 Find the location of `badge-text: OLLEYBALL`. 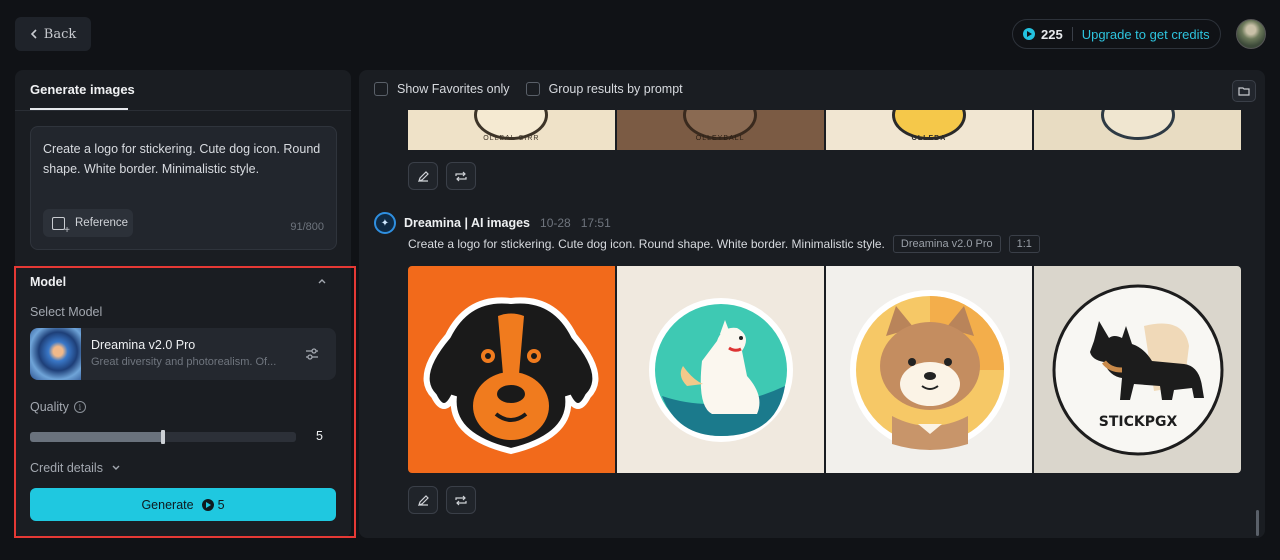

badge-text: OLLEYBALL is located at coordinates (720, 138).